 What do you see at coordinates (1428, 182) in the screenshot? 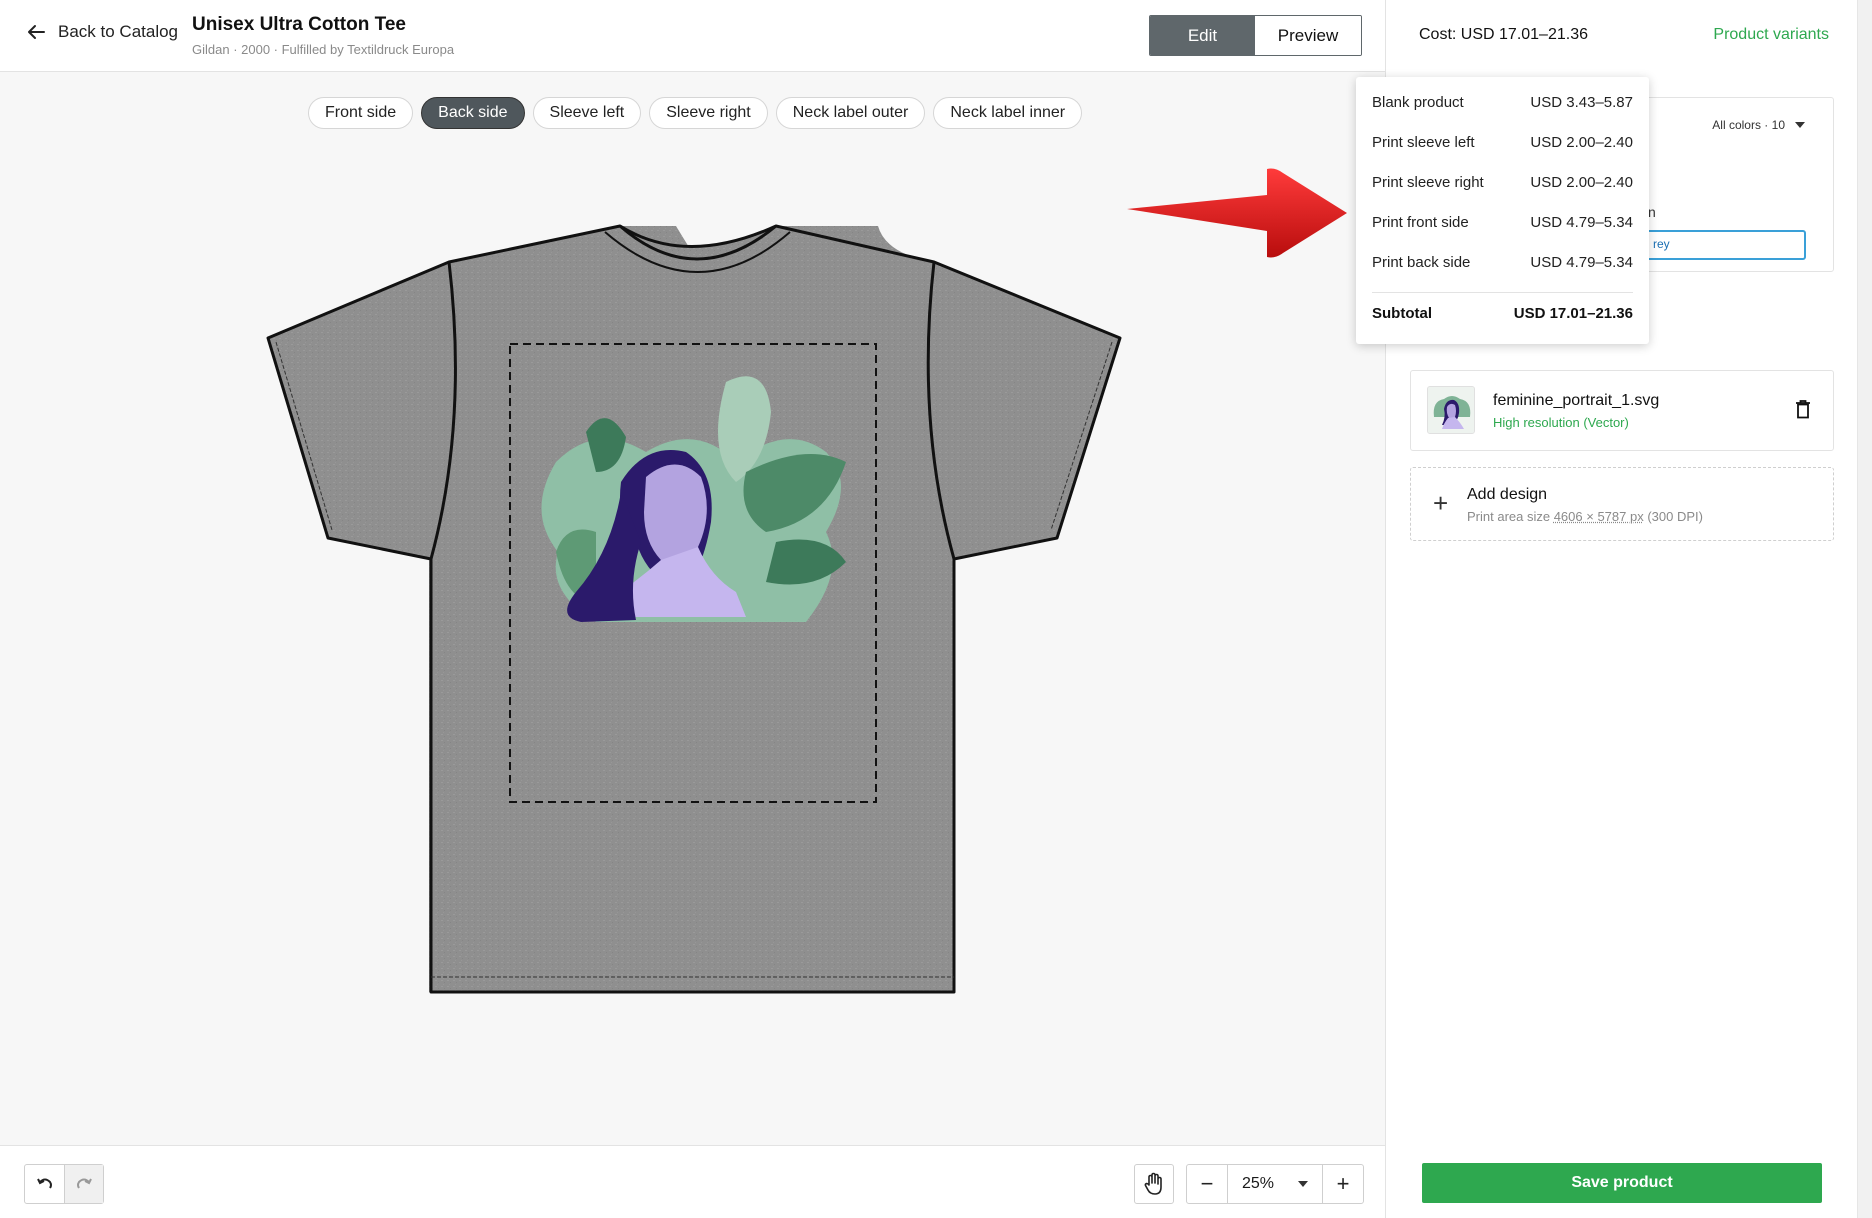
I see `cost-row-label: Print sleeve right` at bounding box center [1428, 182].